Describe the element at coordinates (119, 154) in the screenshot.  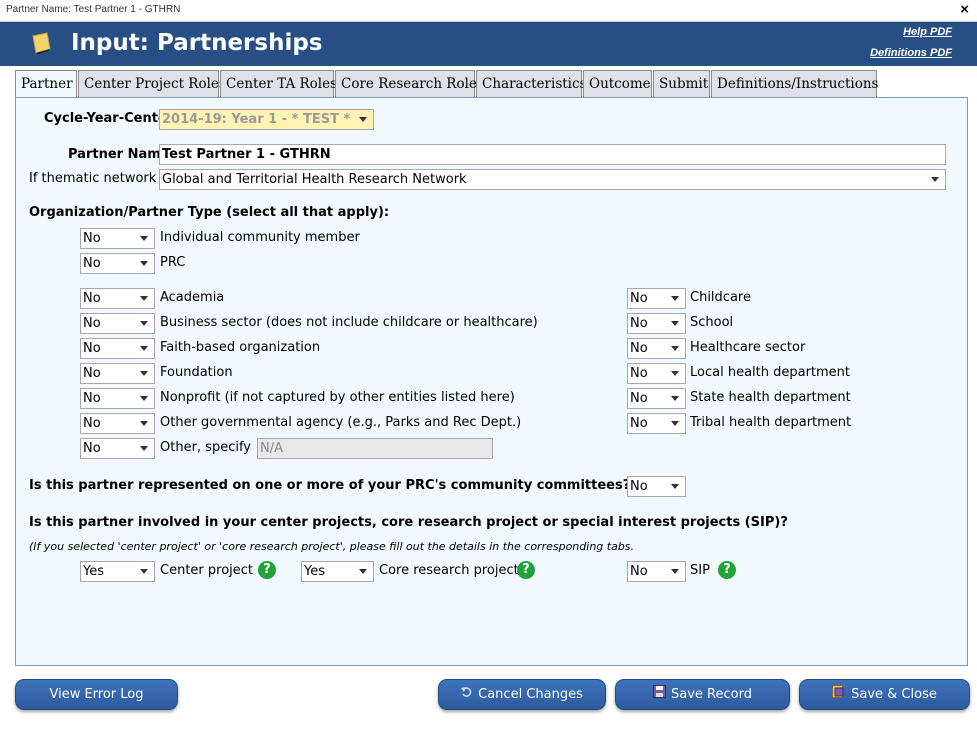
I see `partner-name-label: Partner Name` at that location.